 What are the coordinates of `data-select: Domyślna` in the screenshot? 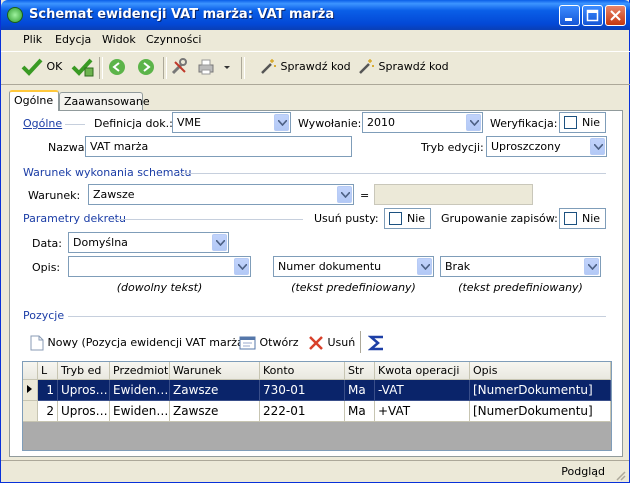 It's located at (148, 242).